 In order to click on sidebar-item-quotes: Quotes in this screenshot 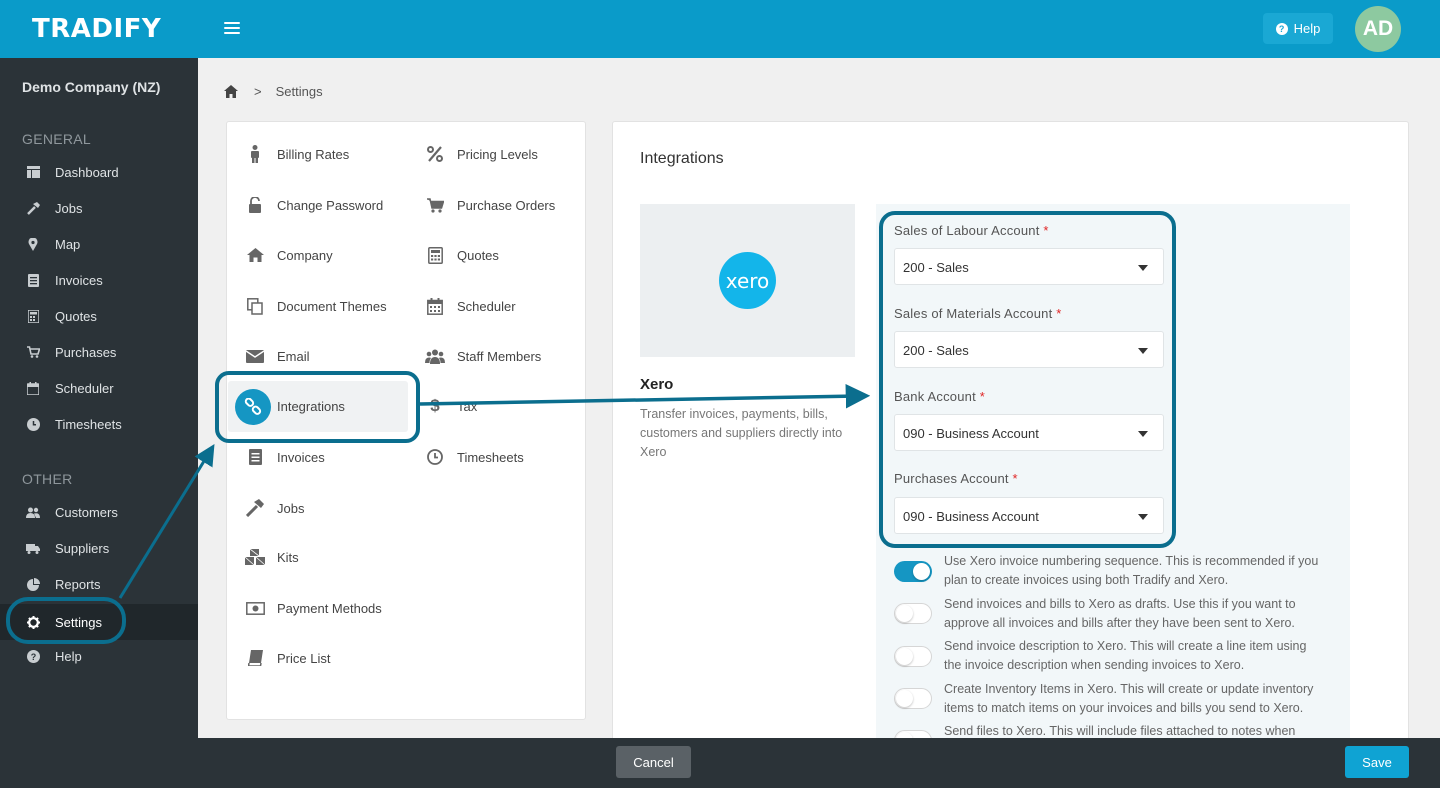, I will do `click(99, 316)`.